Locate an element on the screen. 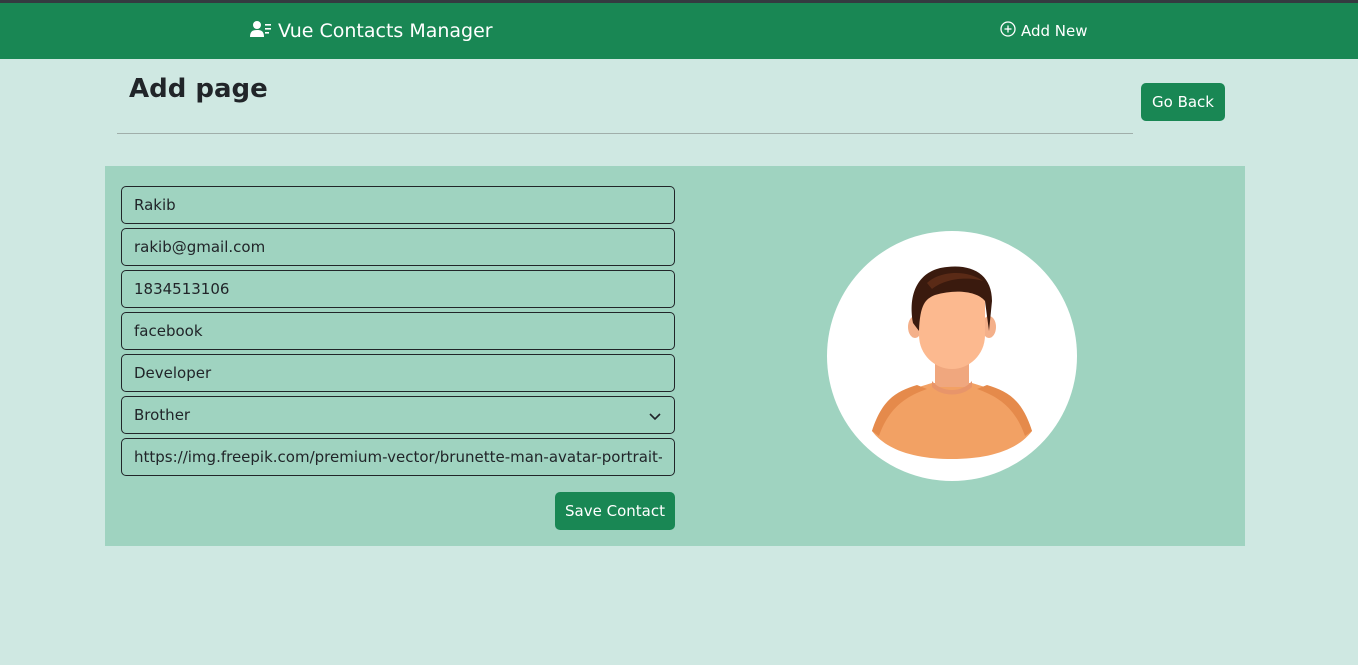 Image resolution: width=1358 pixels, height=665 pixels. plus-circle-icon is located at coordinates (1008, 31).